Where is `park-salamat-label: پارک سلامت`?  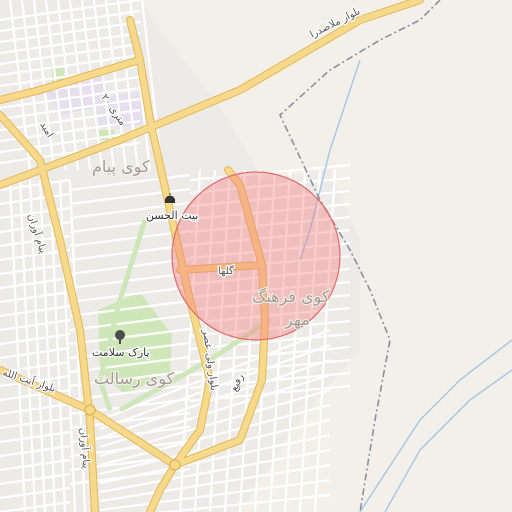 park-salamat-label: پارک سلامت is located at coordinates (121, 352).